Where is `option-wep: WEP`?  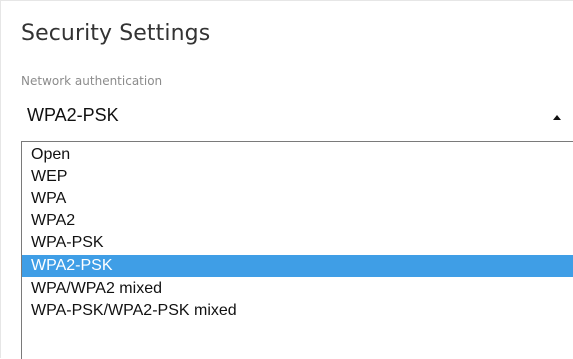
option-wep: WEP is located at coordinates (297, 177).